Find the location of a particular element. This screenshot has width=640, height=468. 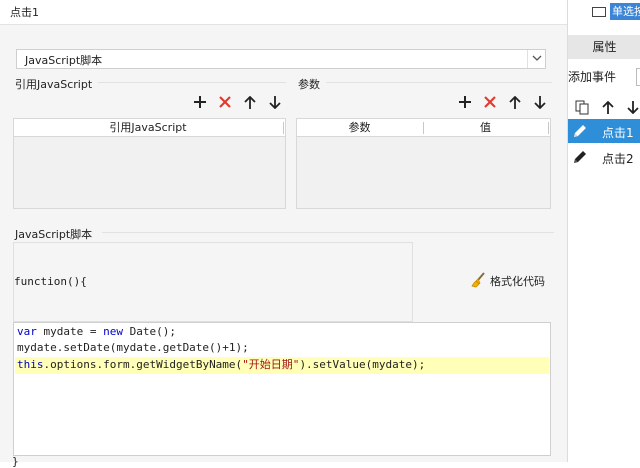

event-type-select: JavaScript脚本 is located at coordinates (281, 59).